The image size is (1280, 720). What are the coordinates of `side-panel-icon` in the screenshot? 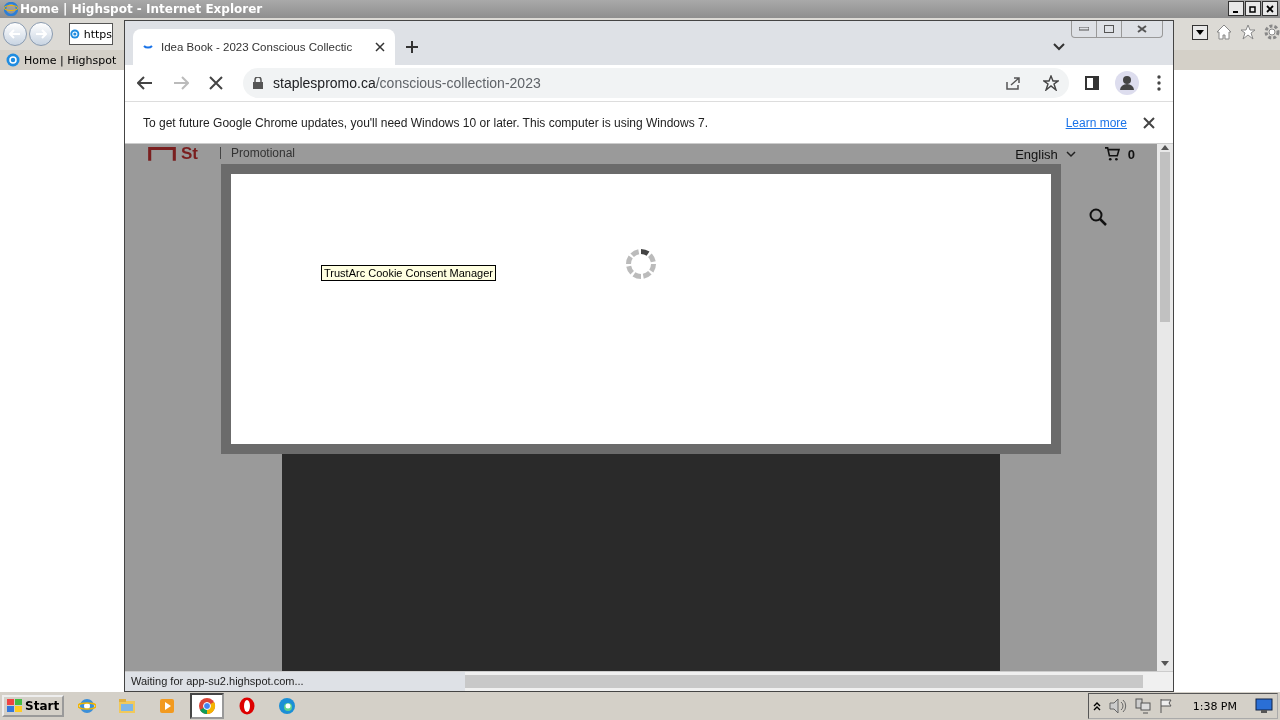 It's located at (1092, 83).